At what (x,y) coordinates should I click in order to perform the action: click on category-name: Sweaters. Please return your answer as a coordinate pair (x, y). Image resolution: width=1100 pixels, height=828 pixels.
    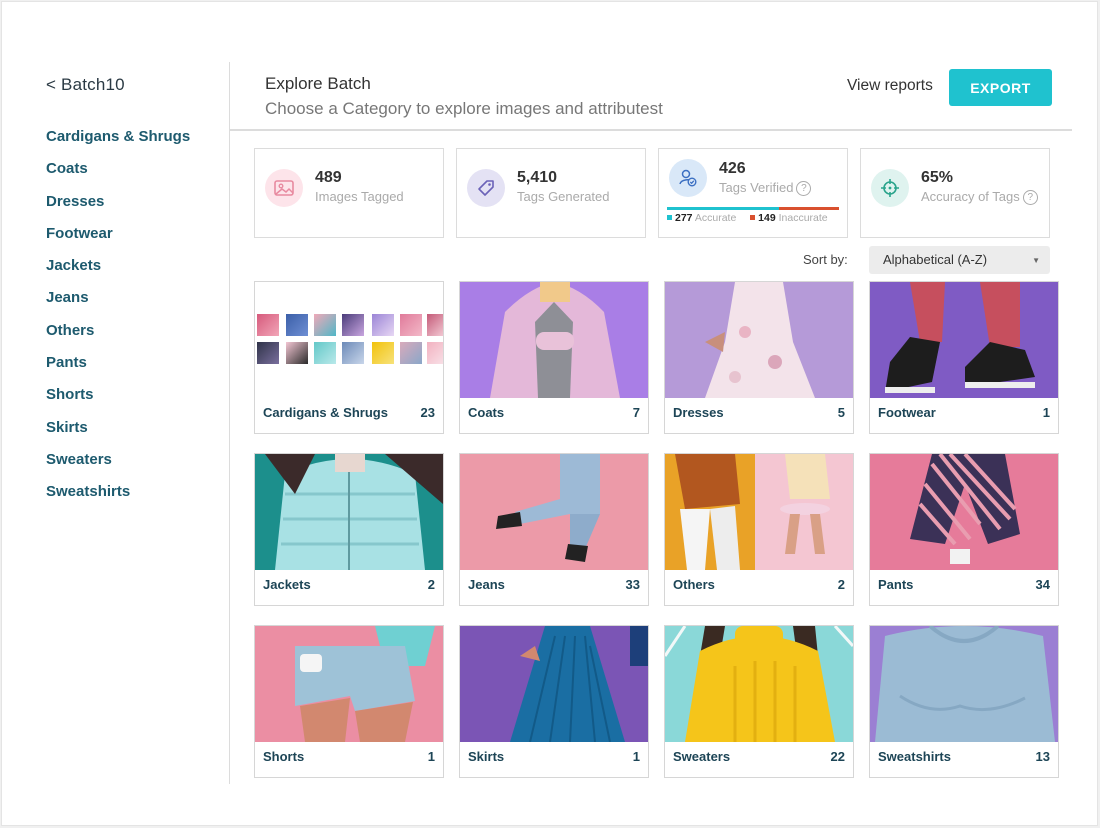
    Looking at the image, I should click on (702, 756).